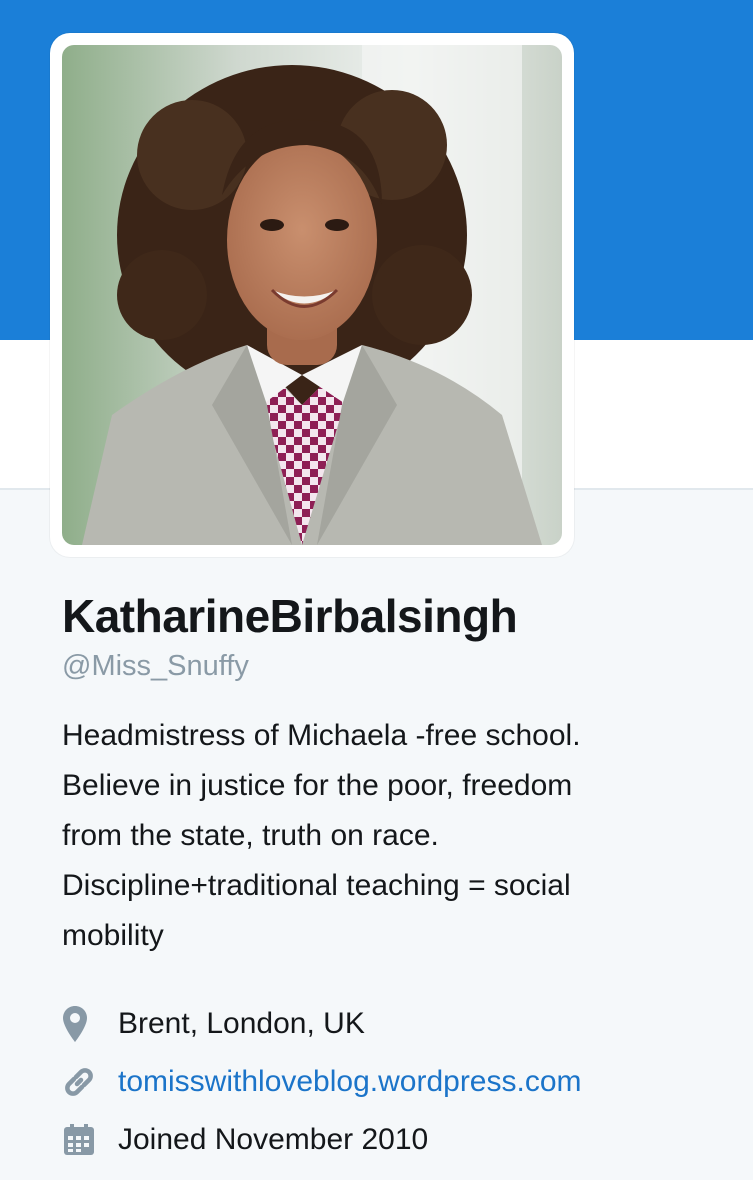 The height and width of the screenshot is (1180, 753). Describe the element at coordinates (82, 1140) in the screenshot. I see `calendar-icon` at that location.